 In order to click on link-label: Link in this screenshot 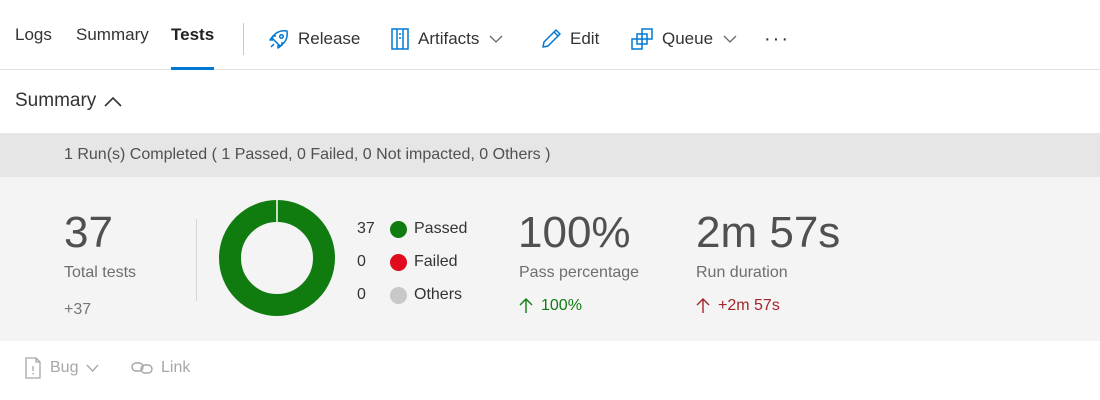, I will do `click(176, 367)`.